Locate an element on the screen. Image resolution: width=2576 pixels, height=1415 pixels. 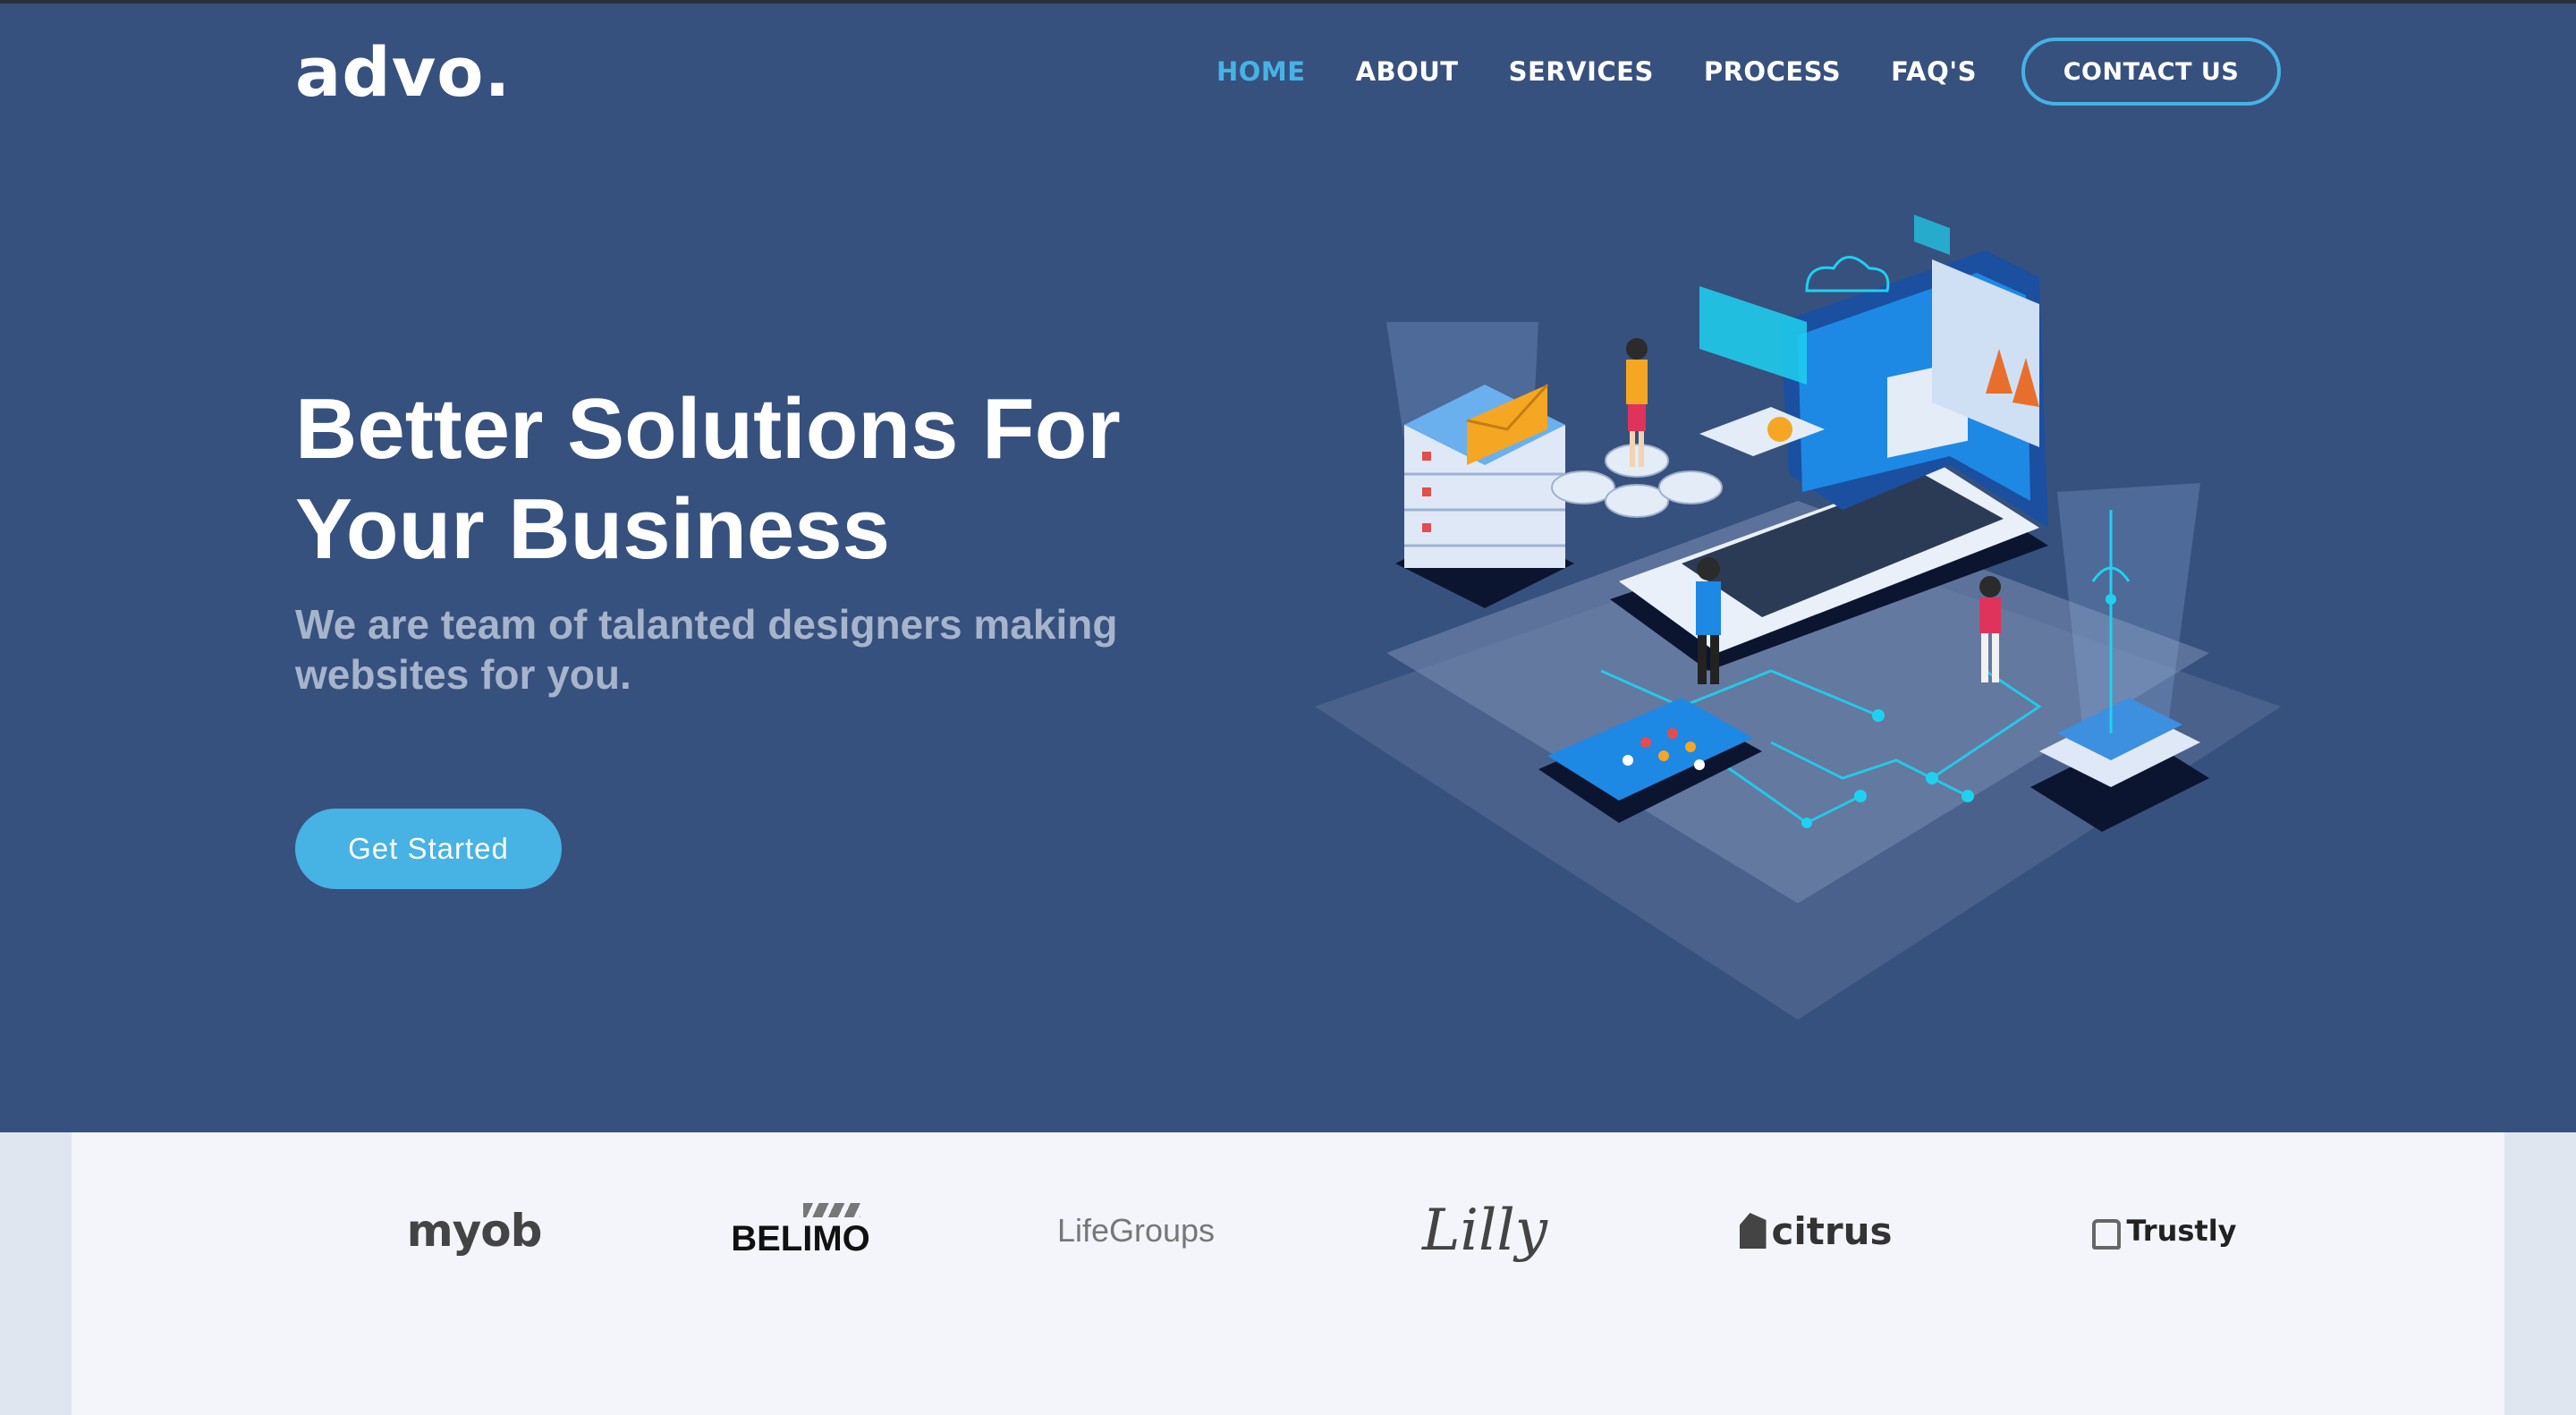
citrus-logo-text: citrus is located at coordinates (1832, 1231).